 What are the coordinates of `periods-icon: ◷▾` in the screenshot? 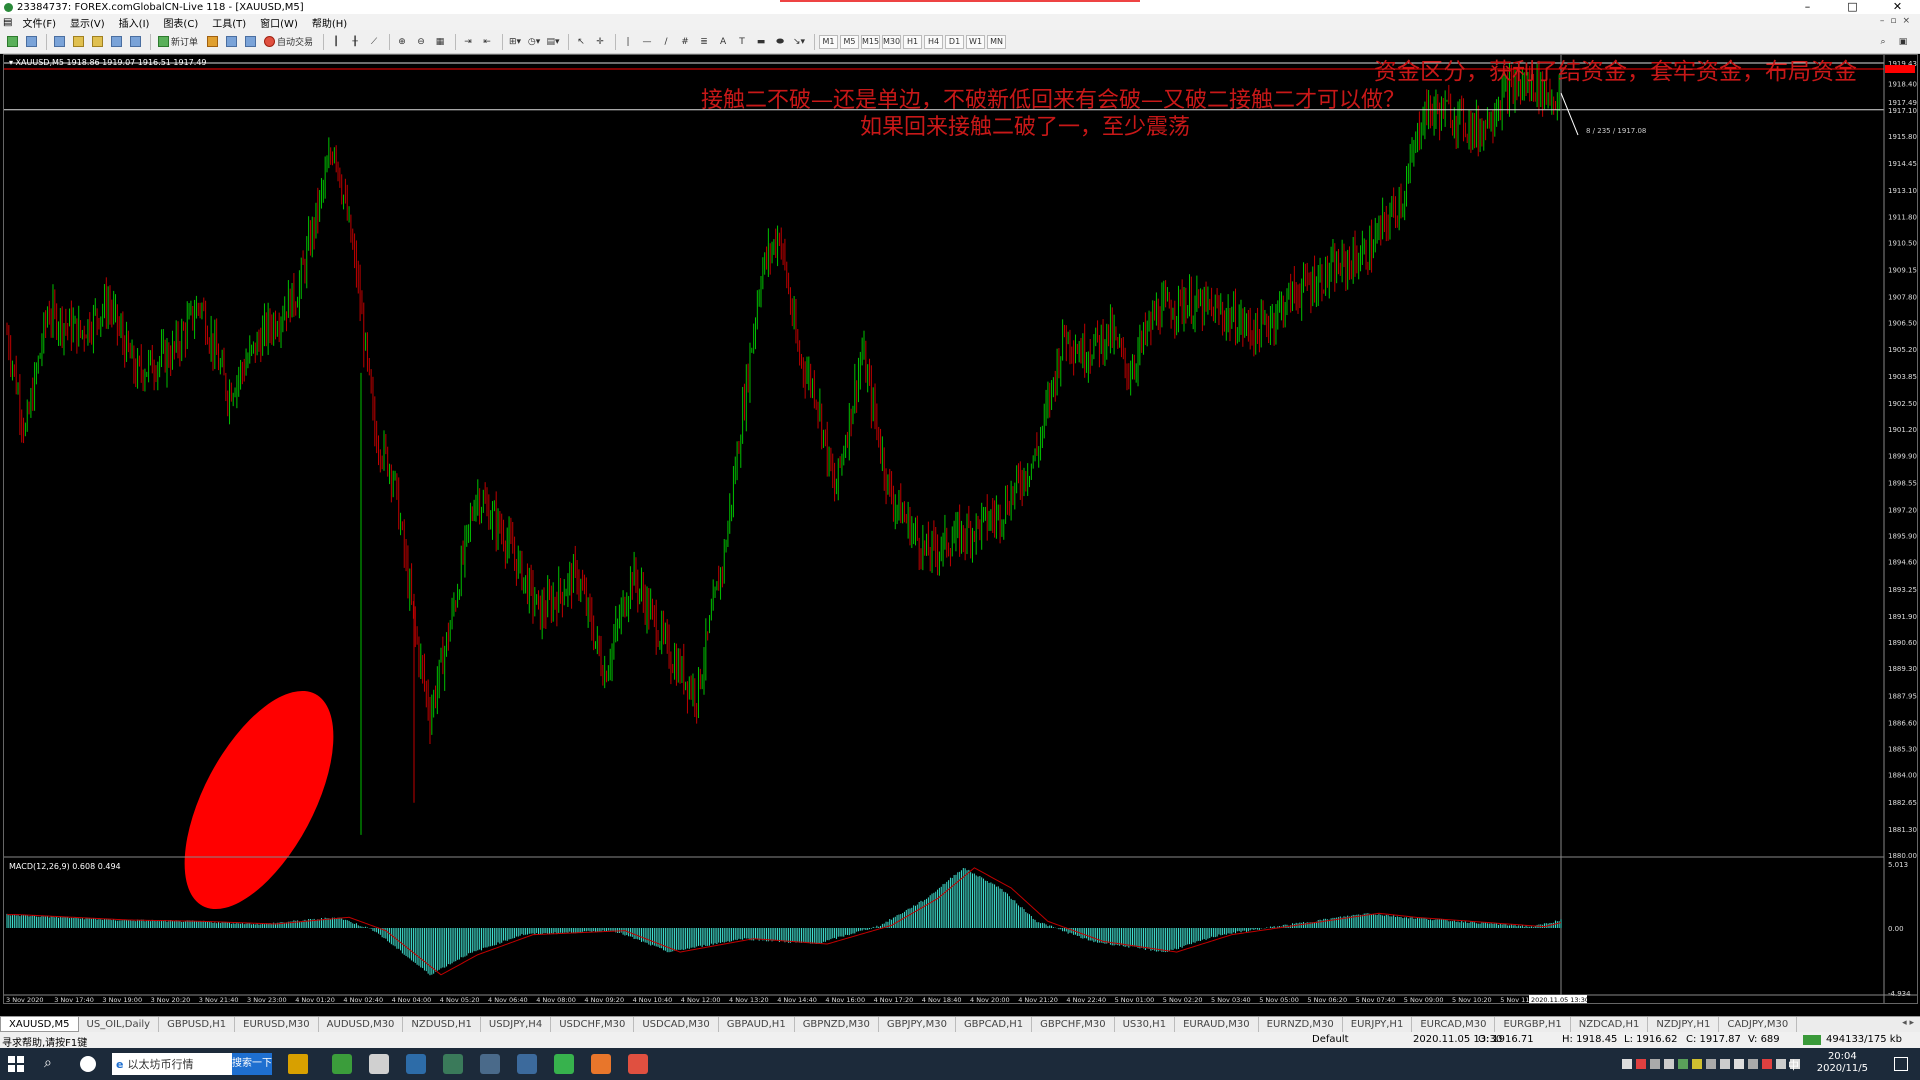 It's located at (534, 42).